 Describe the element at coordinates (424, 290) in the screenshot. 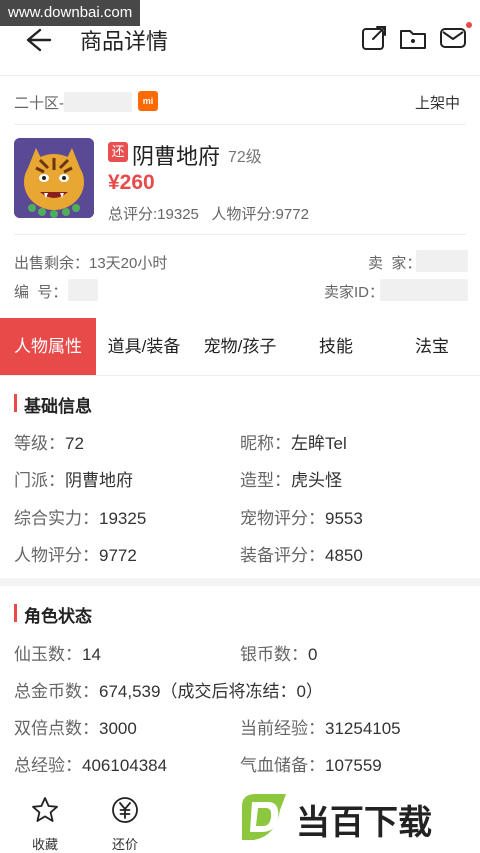

I see `masked-seller-id` at that location.